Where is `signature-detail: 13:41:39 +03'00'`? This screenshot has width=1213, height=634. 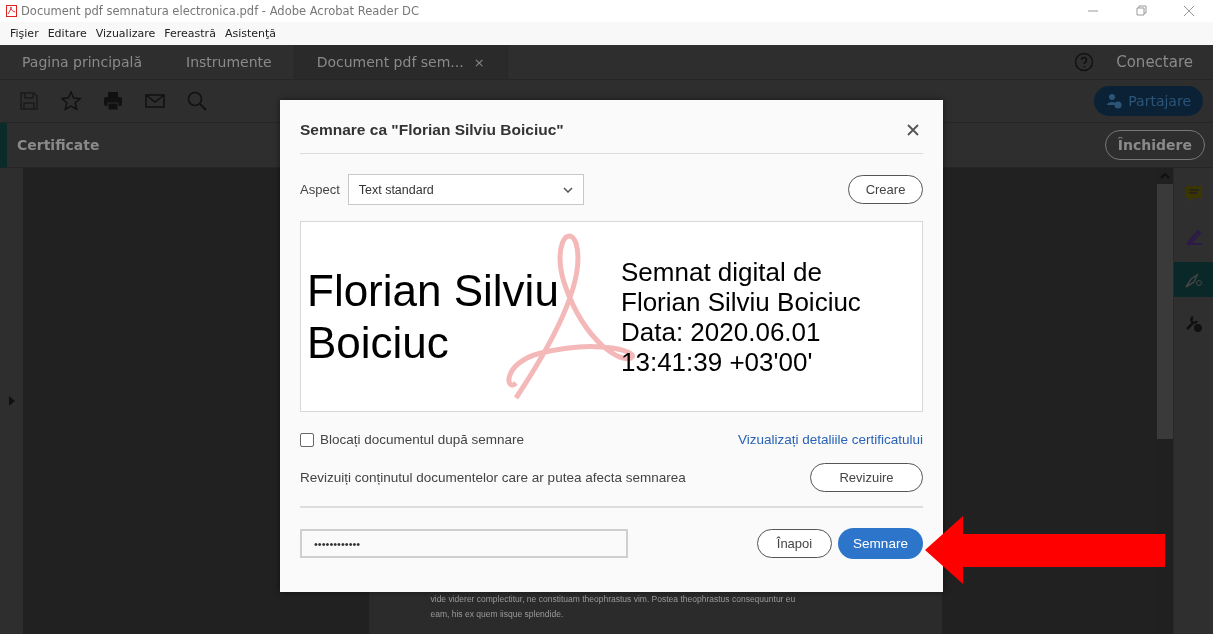 signature-detail: 13:41:39 +03'00' is located at coordinates (717, 361).